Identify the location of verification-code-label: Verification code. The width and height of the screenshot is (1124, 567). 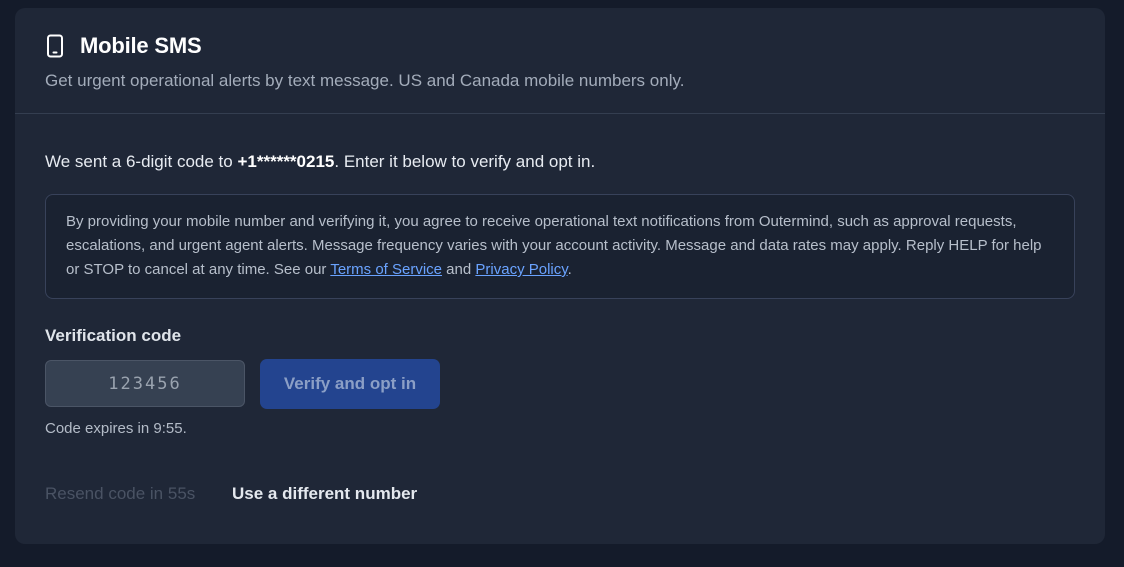
(113, 335).